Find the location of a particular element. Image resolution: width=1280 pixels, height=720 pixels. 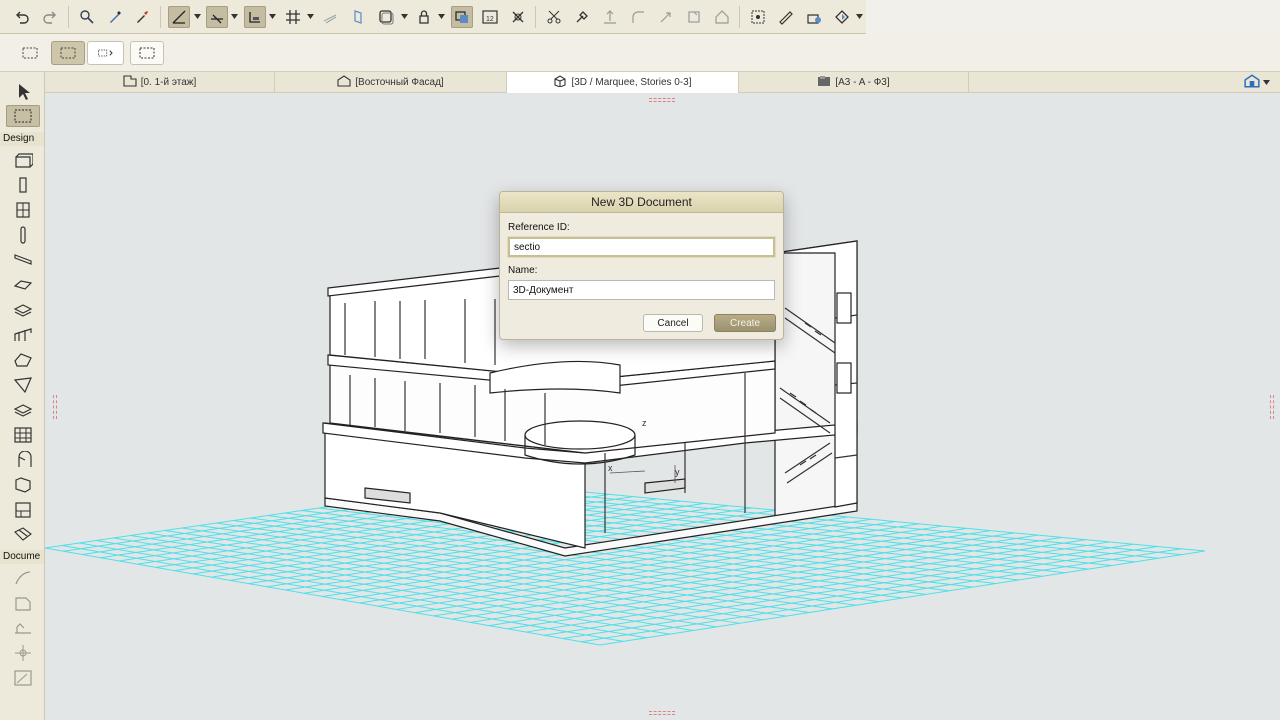

stairs-3d-tool-icon is located at coordinates (23, 535).